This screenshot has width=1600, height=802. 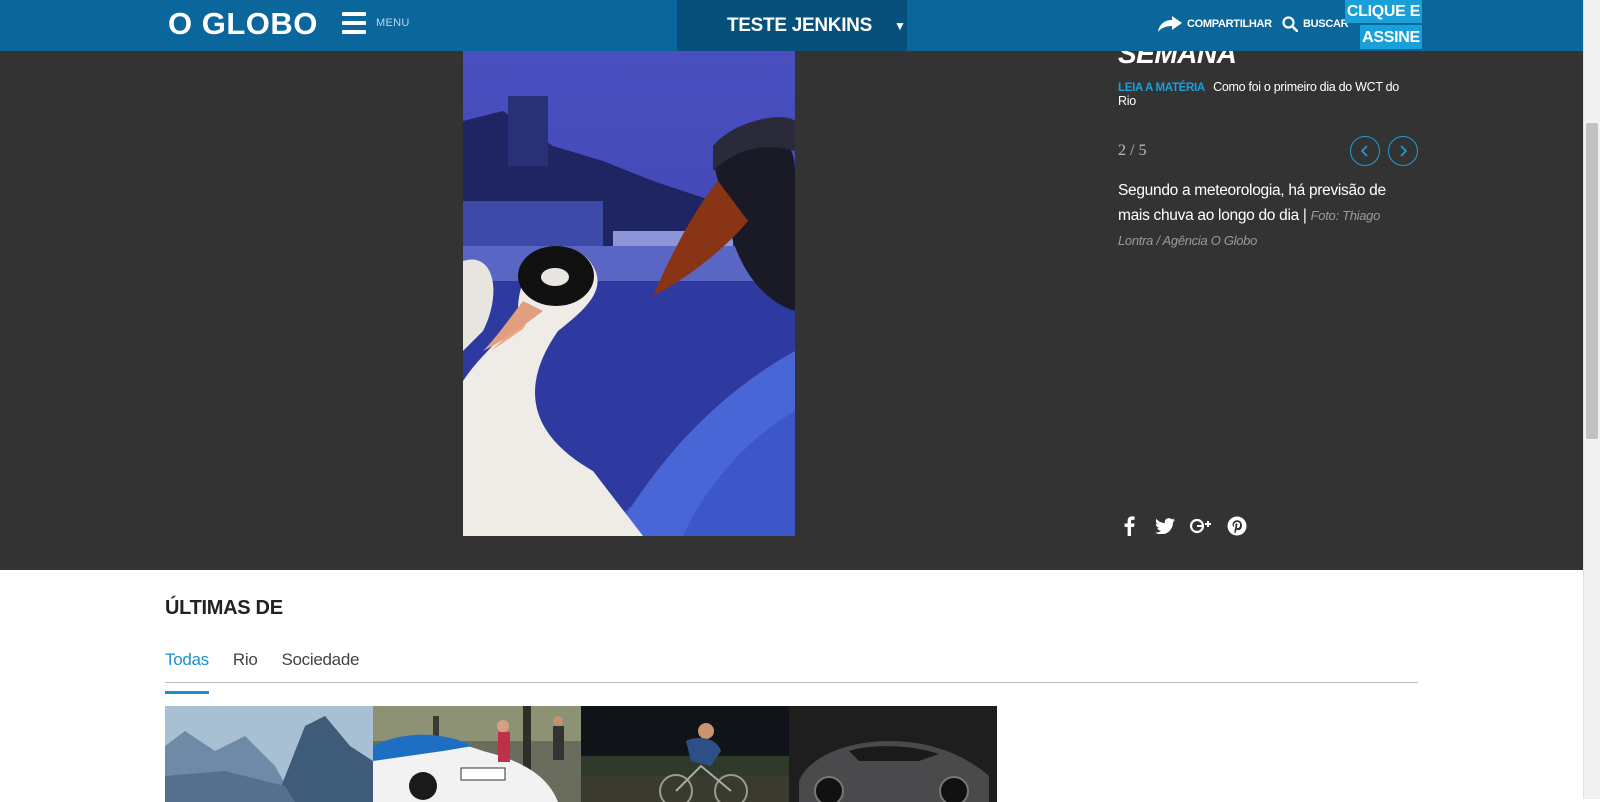 What do you see at coordinates (1383, 11) in the screenshot?
I see `subscribe-line1: CLIQUE E` at bounding box center [1383, 11].